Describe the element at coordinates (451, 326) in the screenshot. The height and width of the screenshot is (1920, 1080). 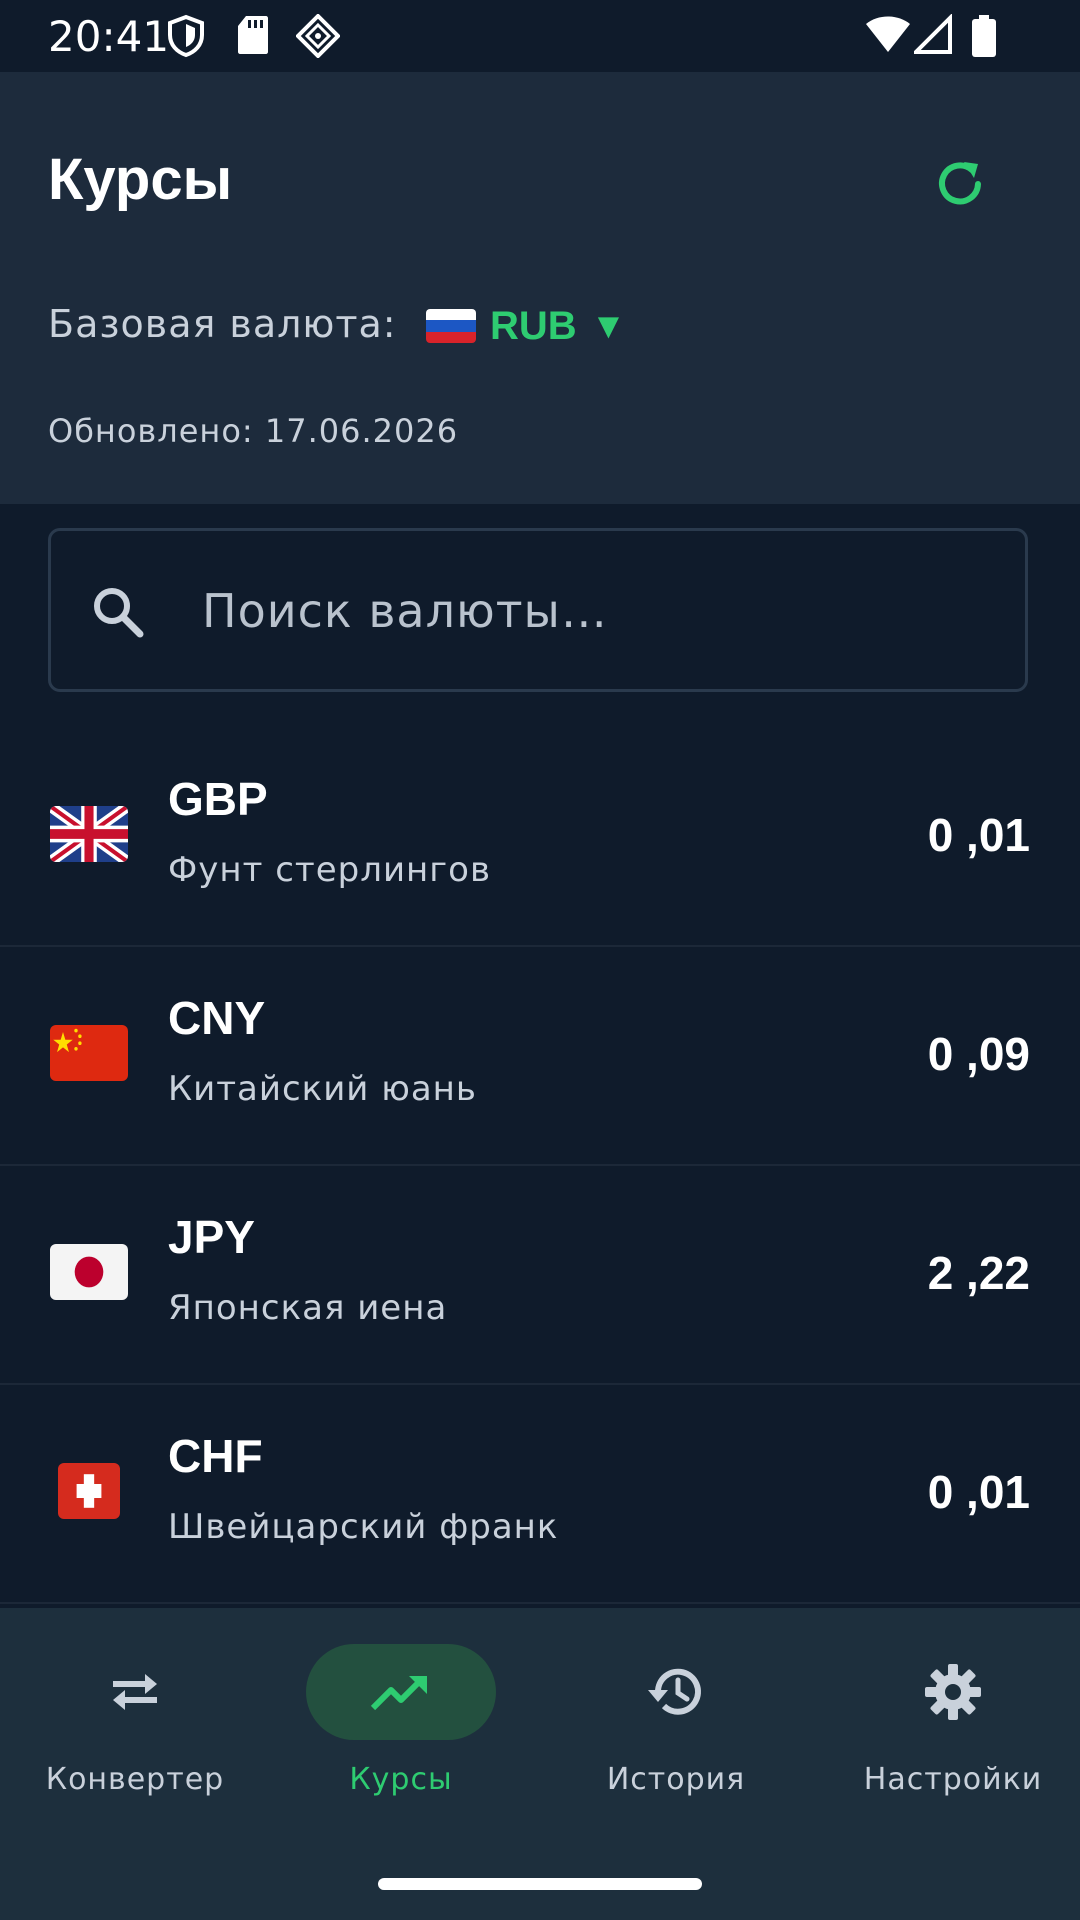
I see `ru-flag-icon` at that location.